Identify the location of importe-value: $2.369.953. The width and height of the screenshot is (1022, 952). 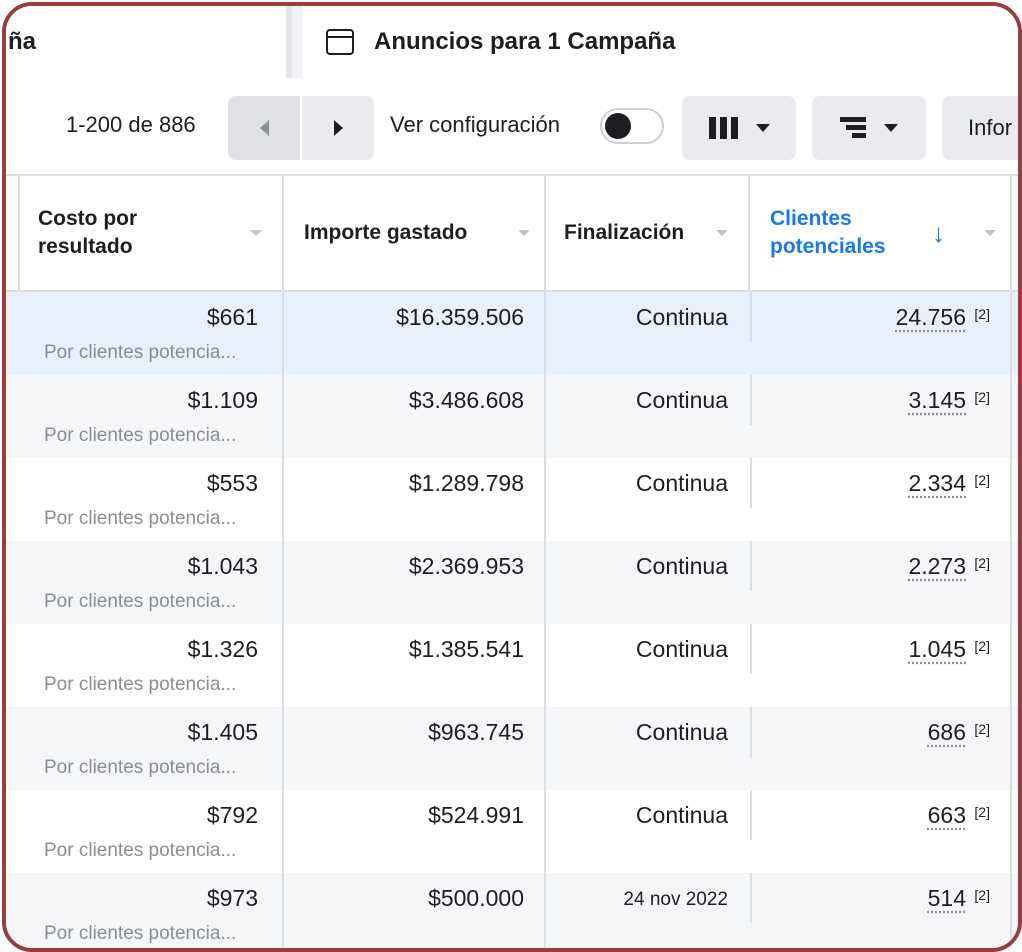
(466, 566).